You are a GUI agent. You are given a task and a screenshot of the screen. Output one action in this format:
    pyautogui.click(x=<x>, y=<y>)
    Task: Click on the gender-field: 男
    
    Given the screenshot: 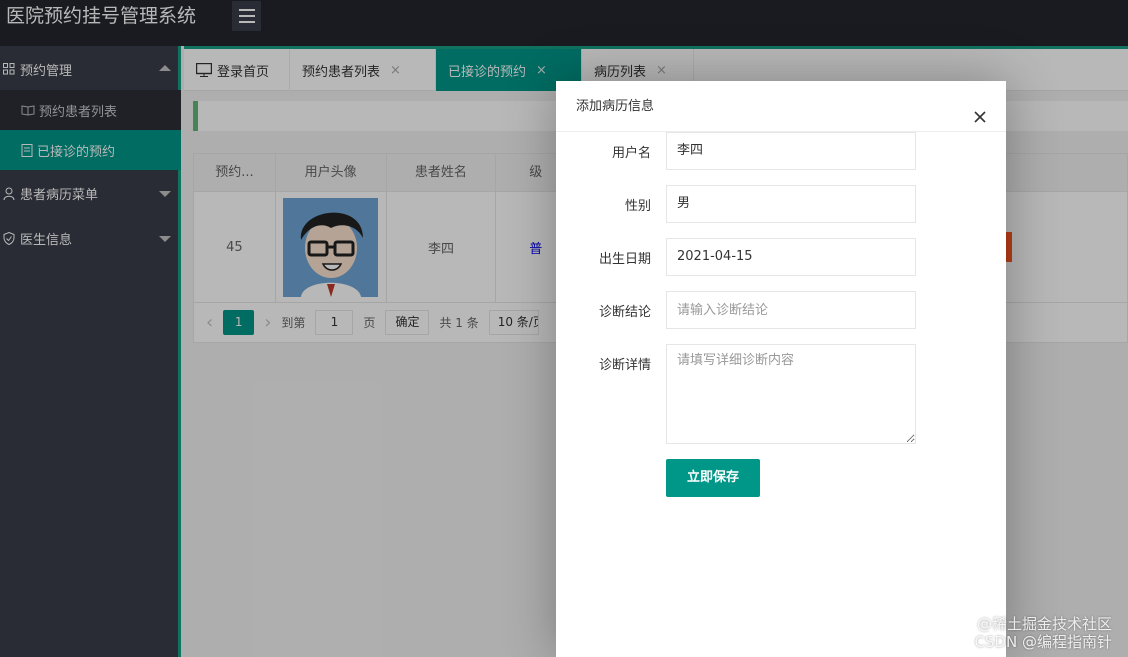 What is the action you would take?
    pyautogui.click(x=791, y=204)
    